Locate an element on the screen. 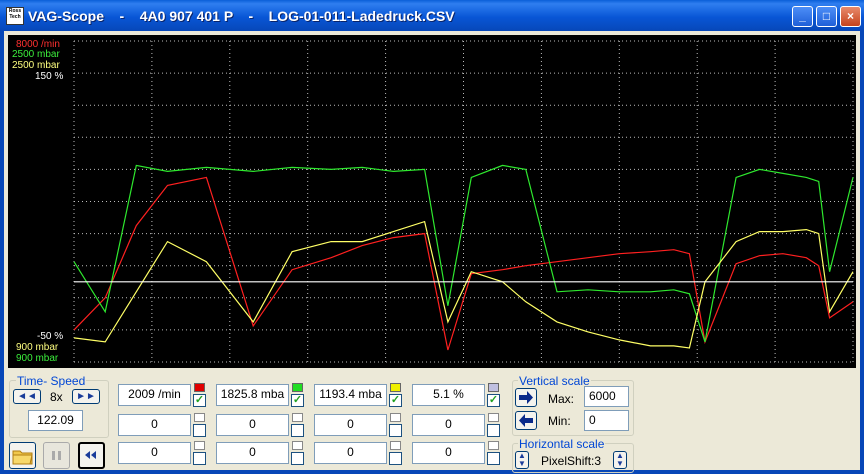 Image resolution: width=864 pixels, height=474 pixels. min-label: Min: is located at coordinates (559, 421).